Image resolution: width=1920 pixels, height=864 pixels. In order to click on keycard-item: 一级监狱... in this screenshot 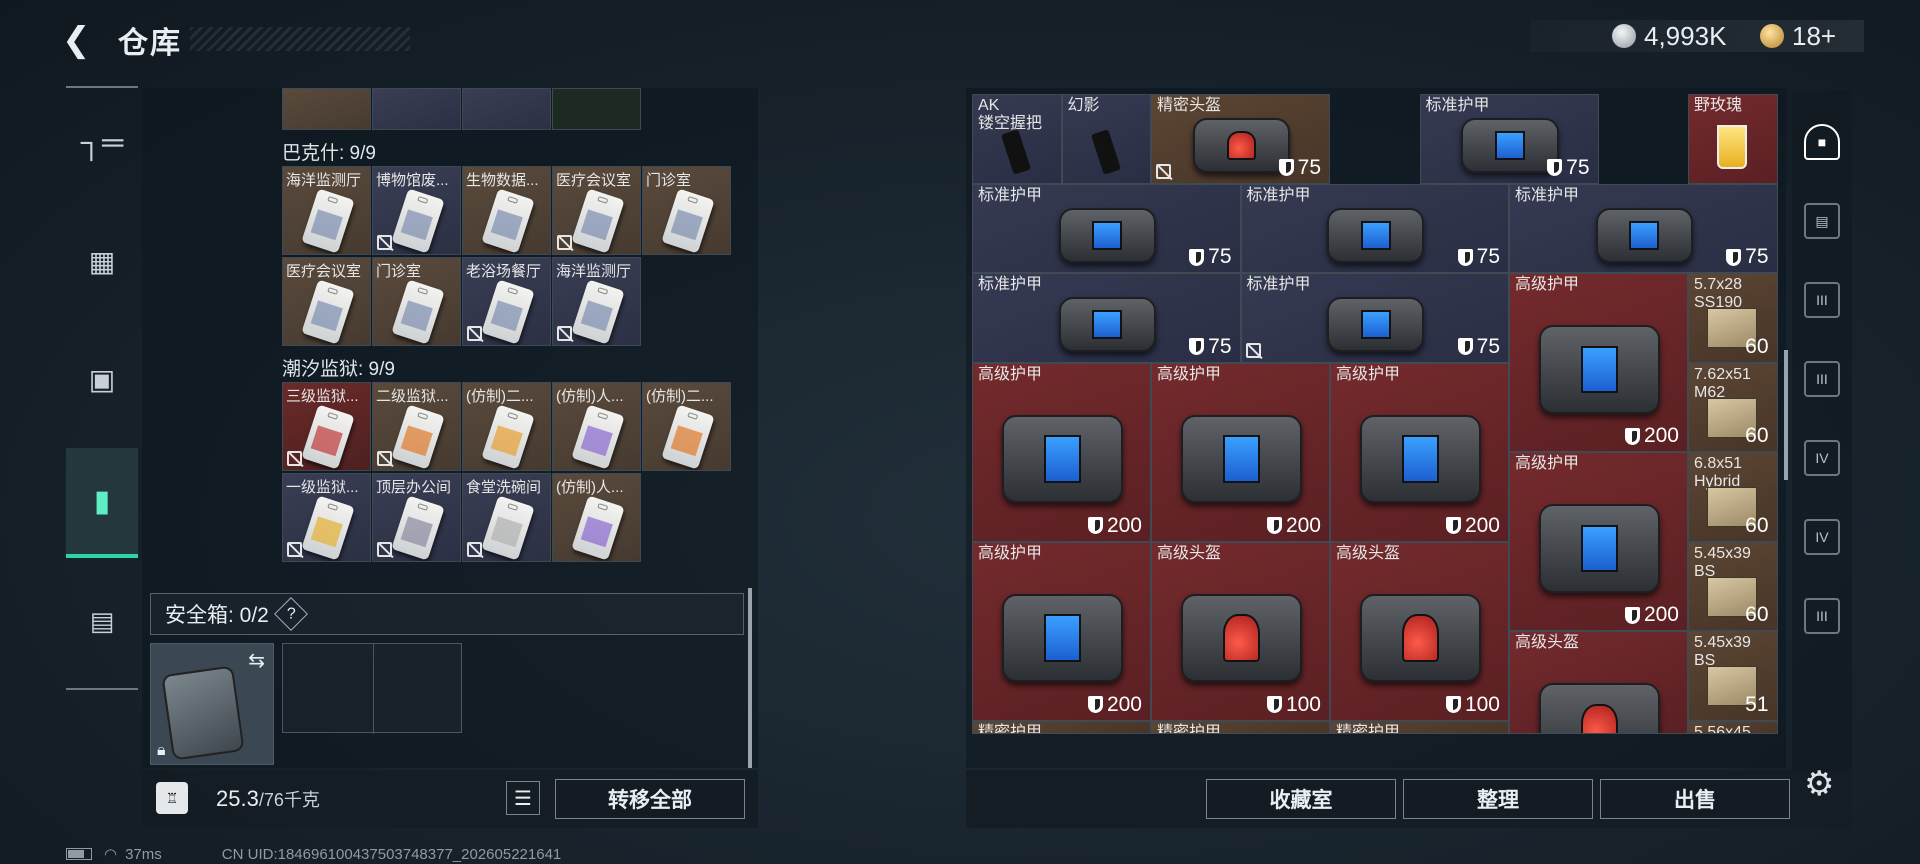, I will do `click(326, 517)`.